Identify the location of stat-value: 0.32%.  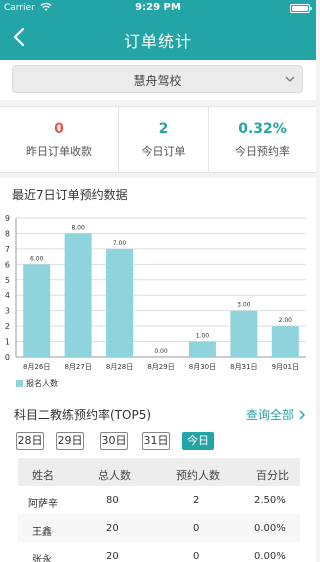
(262, 129).